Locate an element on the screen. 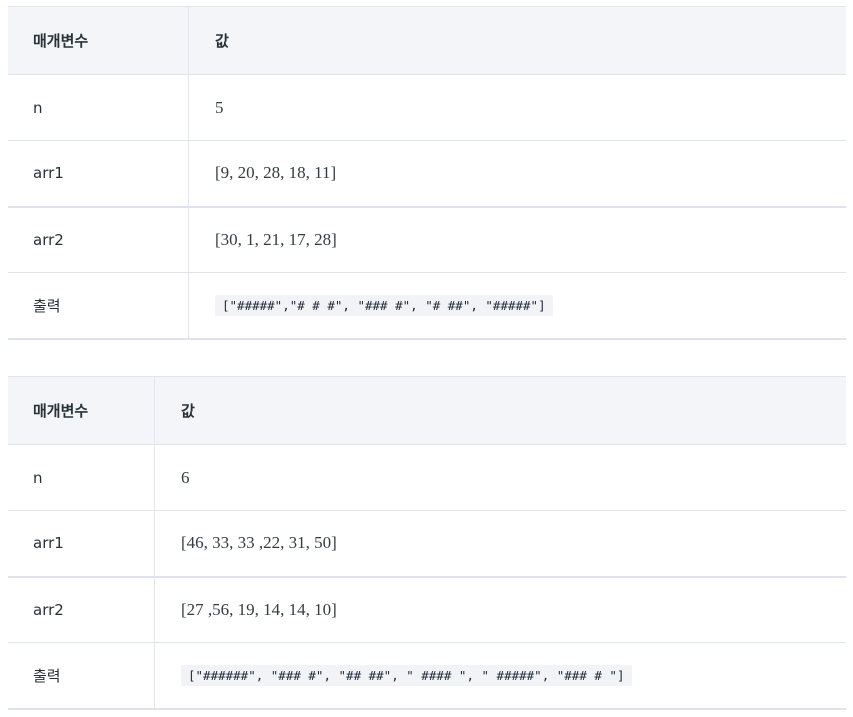 This screenshot has height=717, width=853. table-row: n 6 is located at coordinates (427, 477).